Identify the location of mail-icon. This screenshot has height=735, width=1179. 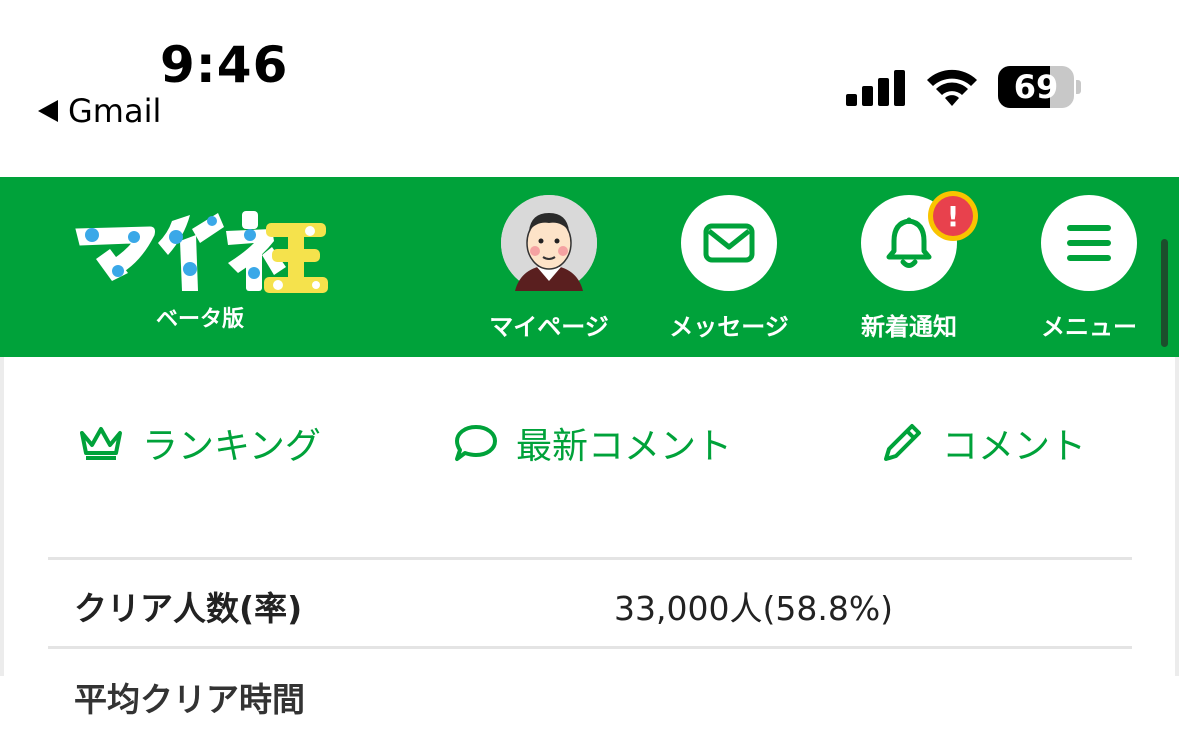
(729, 243).